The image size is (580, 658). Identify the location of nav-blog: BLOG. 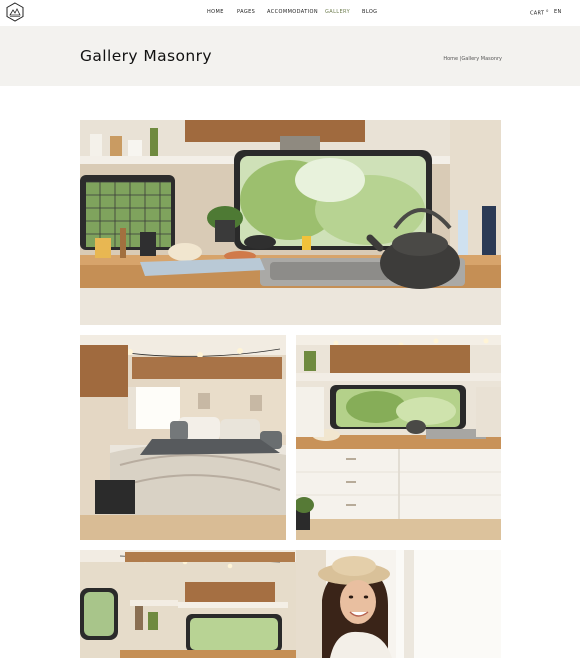
(369, 12).